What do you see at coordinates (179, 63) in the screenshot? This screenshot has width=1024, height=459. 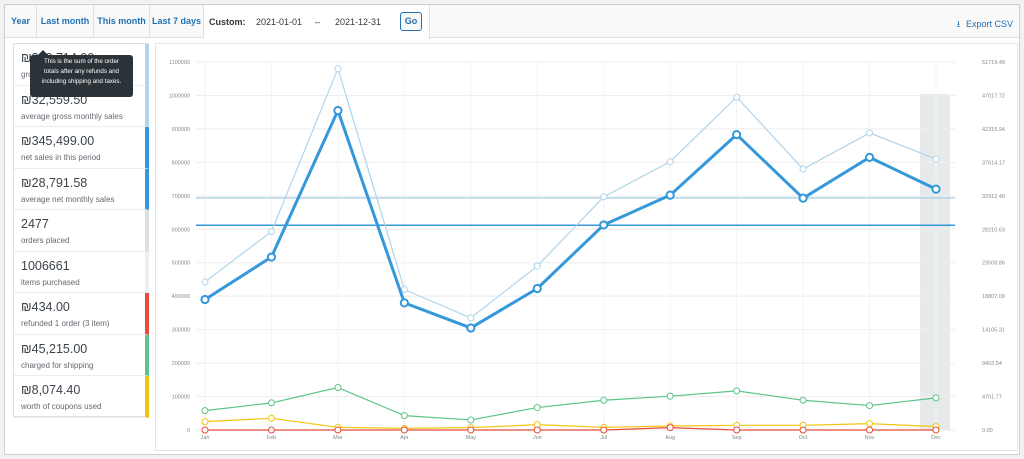 I see `y-tick-label: 1100000` at bounding box center [179, 63].